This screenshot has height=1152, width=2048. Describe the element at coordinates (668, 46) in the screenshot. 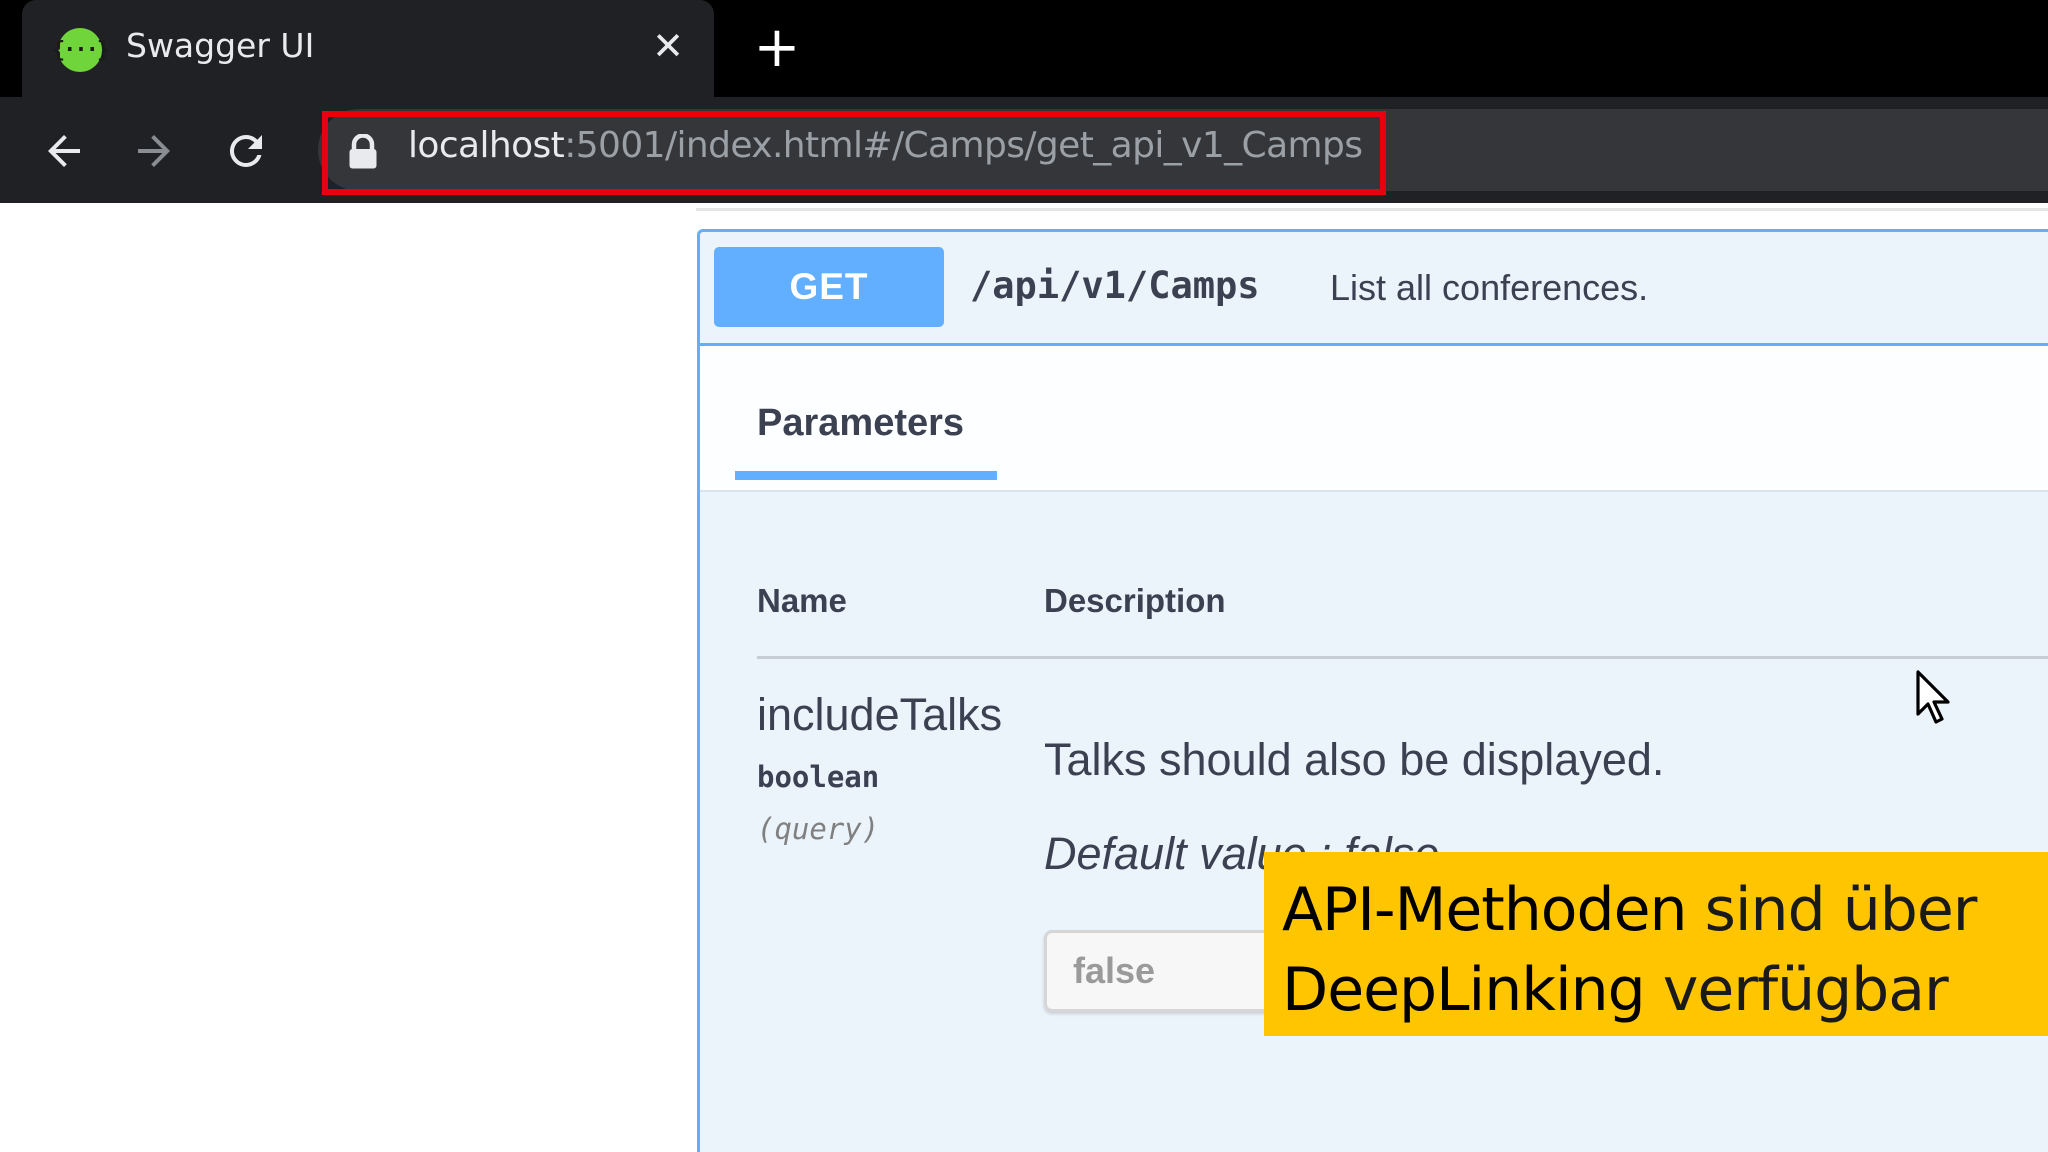

I see `close-tab-icon: ✕` at that location.